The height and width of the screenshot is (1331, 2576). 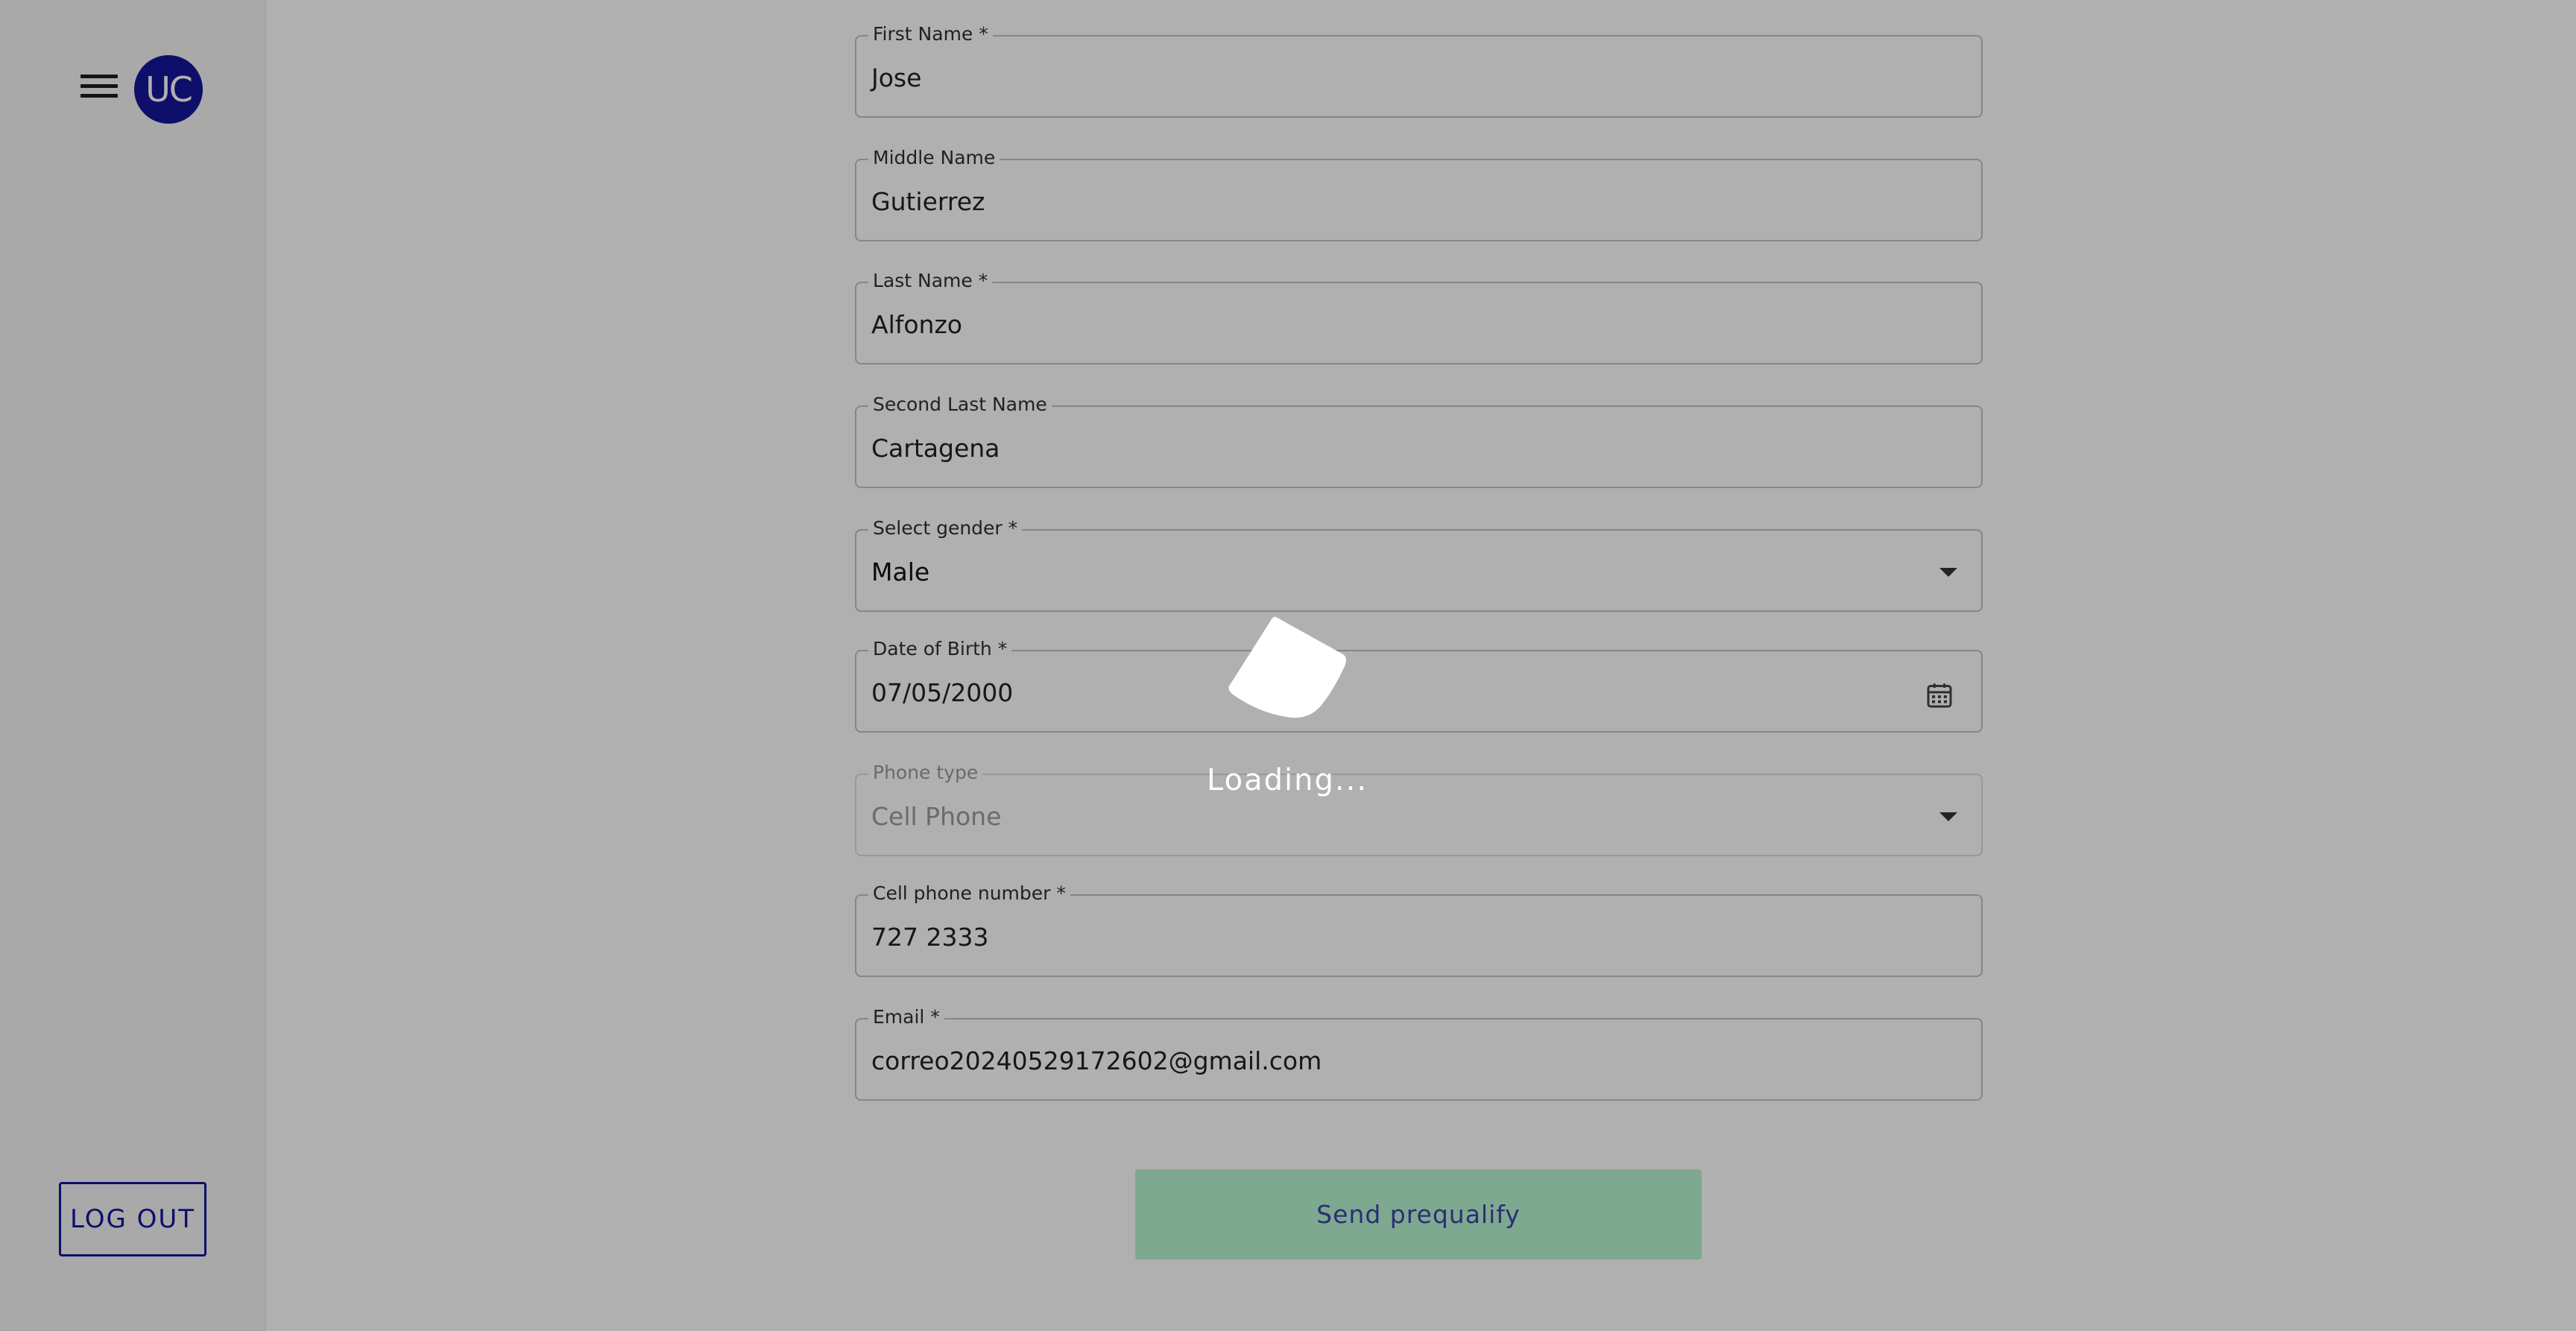 I want to click on loading-spinner-icon, so click(x=1287, y=667).